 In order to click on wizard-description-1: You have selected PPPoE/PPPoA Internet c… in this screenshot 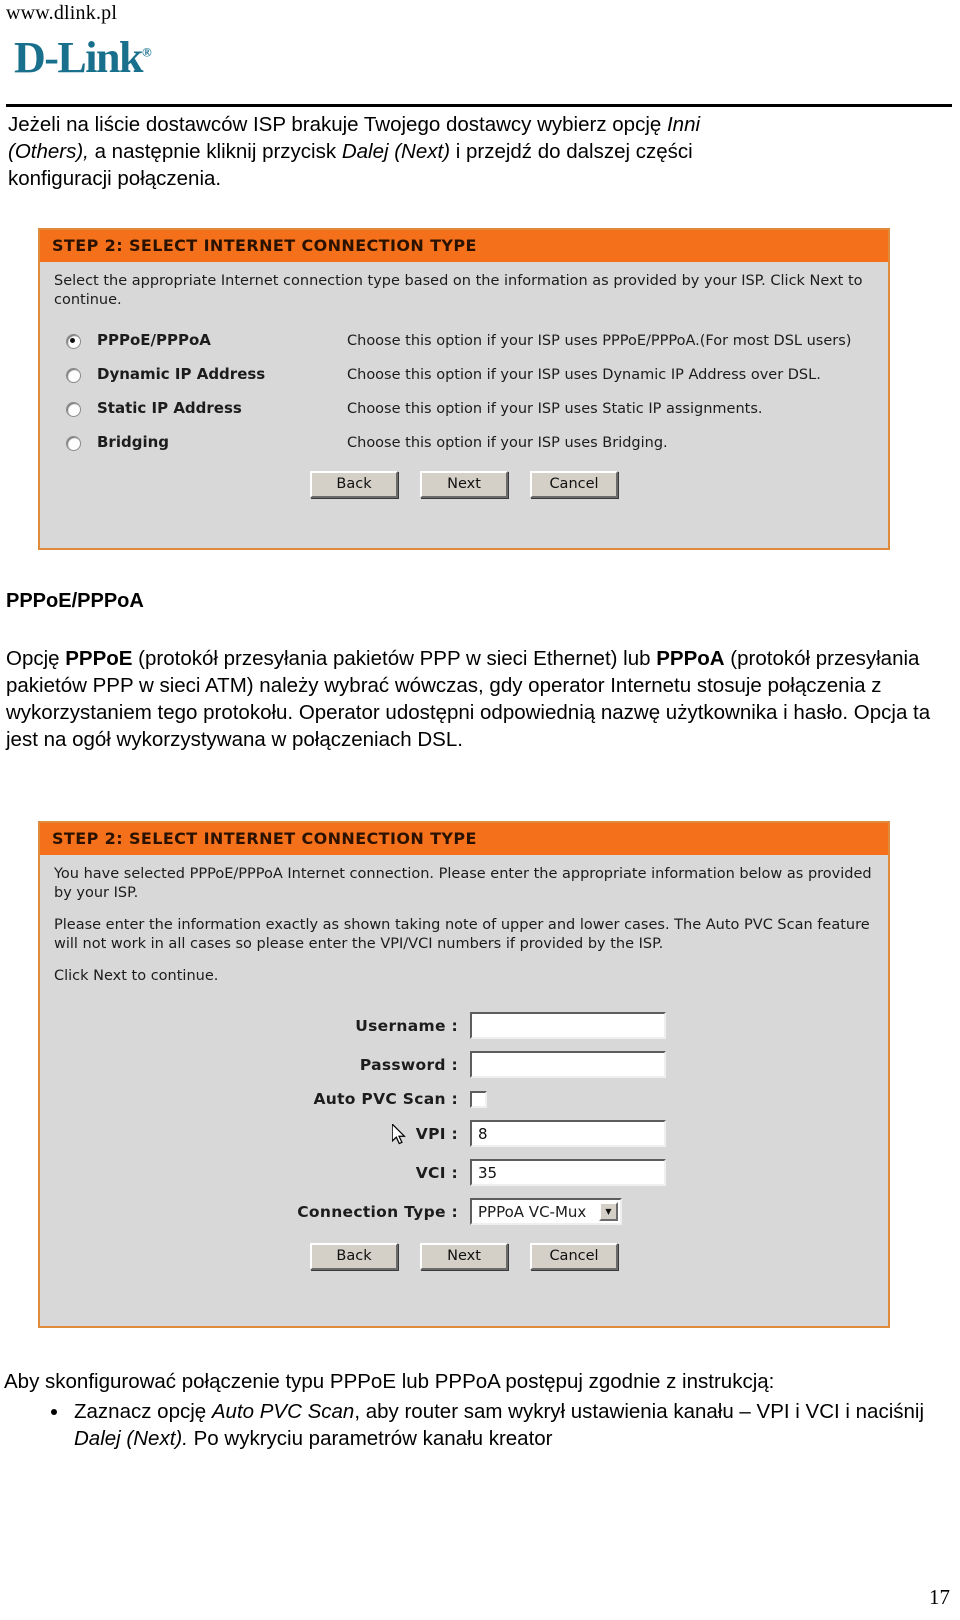, I will do `click(463, 883)`.